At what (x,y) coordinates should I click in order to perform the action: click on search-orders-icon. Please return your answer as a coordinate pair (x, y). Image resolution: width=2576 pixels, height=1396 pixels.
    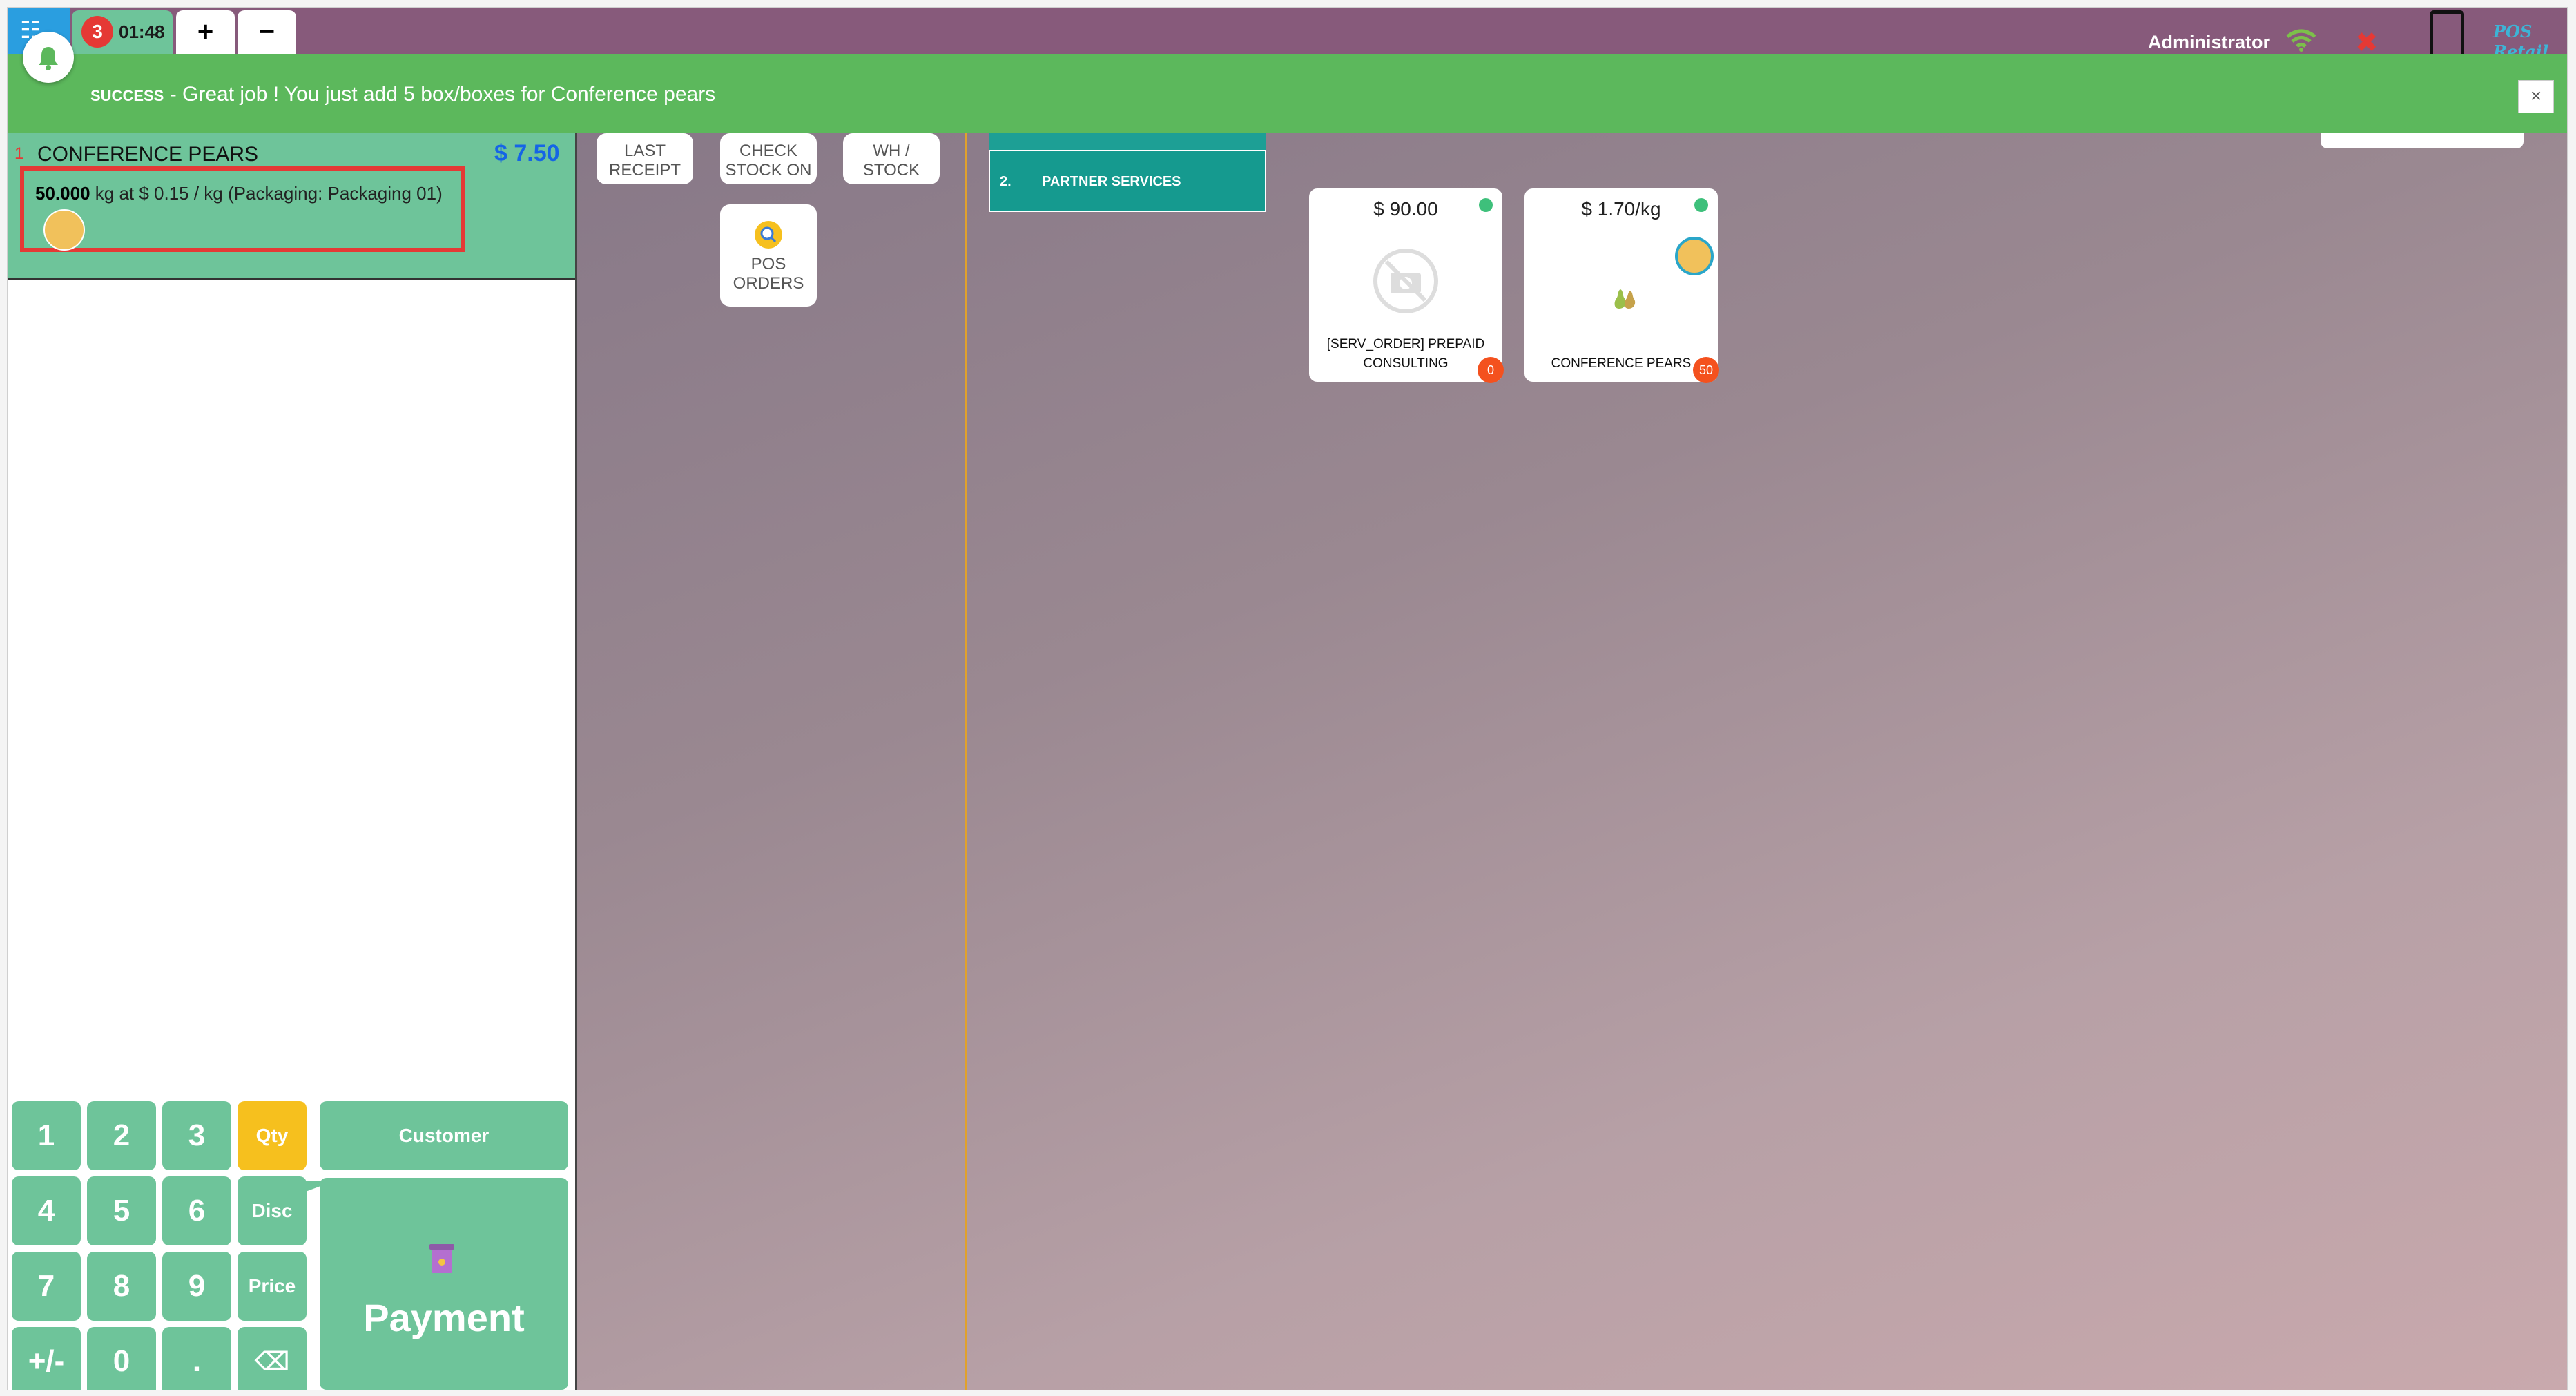
    Looking at the image, I should click on (769, 235).